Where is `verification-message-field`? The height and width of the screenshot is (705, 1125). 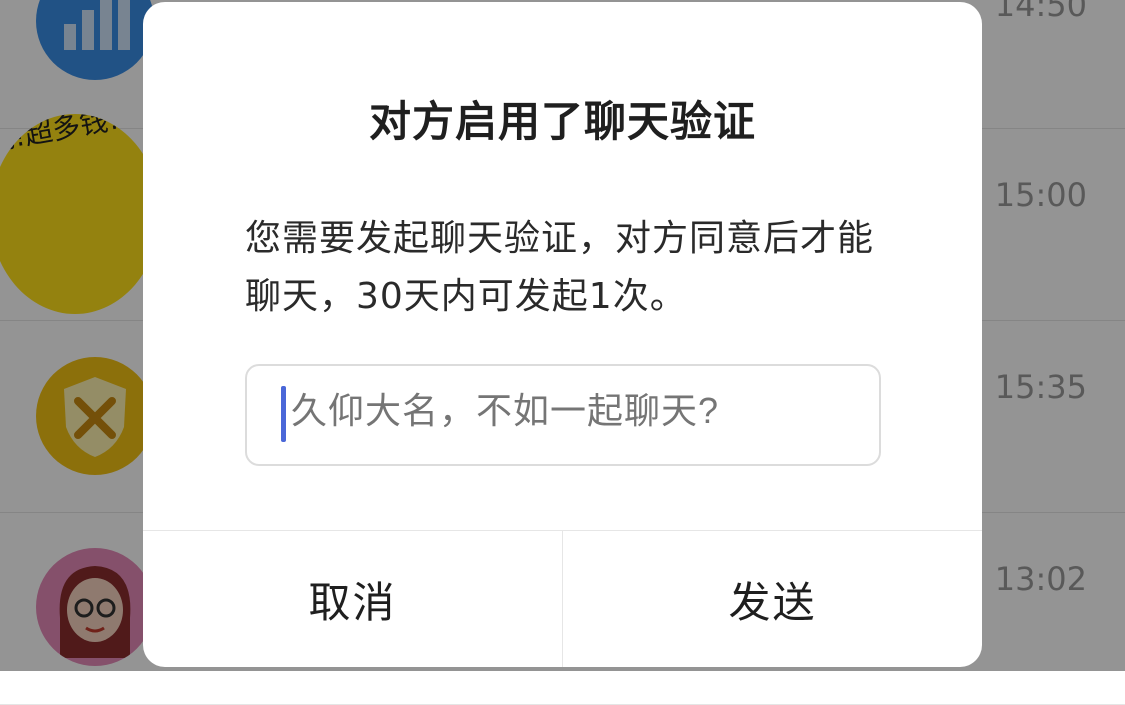
verification-message-field is located at coordinates (563, 415).